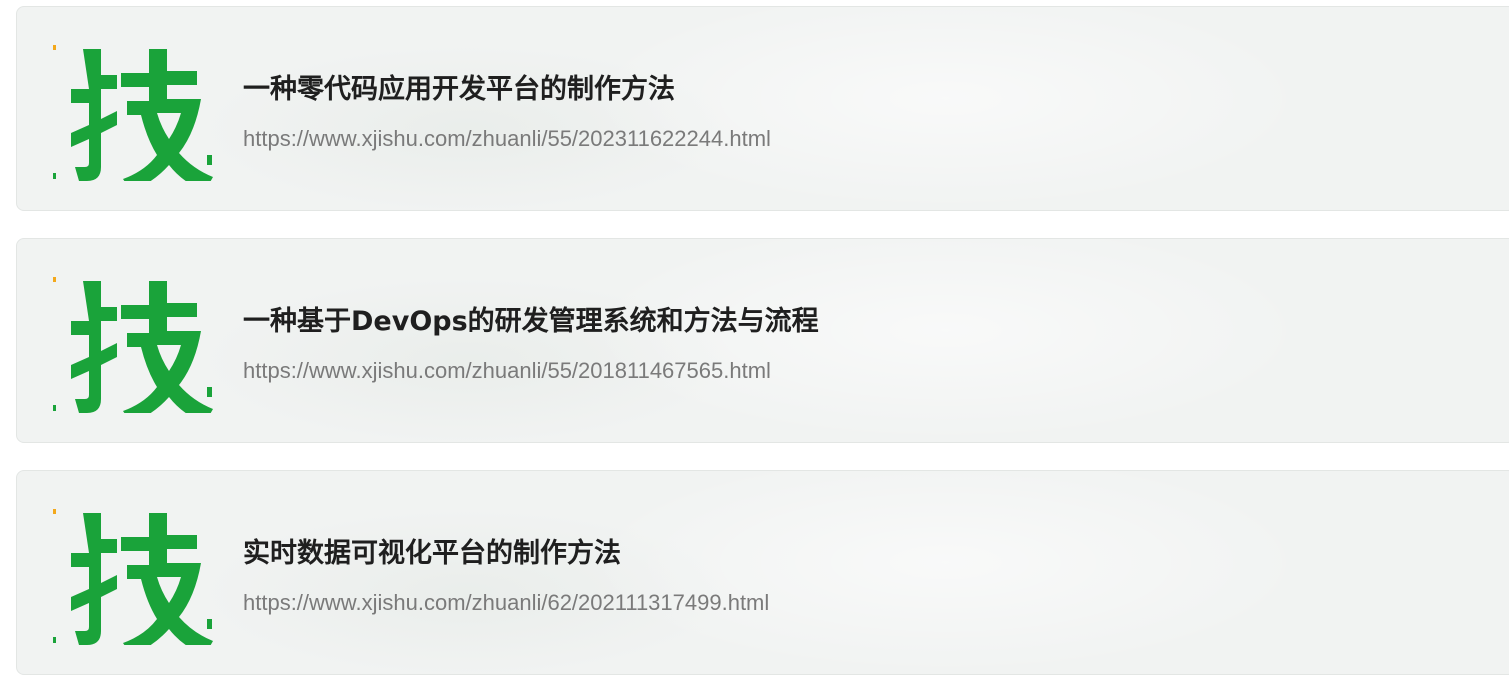 This screenshot has width=1509, height=684. What do you see at coordinates (459, 90) in the screenshot?
I see `result-title: 一种零代码应用开发平台的制作方法` at bounding box center [459, 90].